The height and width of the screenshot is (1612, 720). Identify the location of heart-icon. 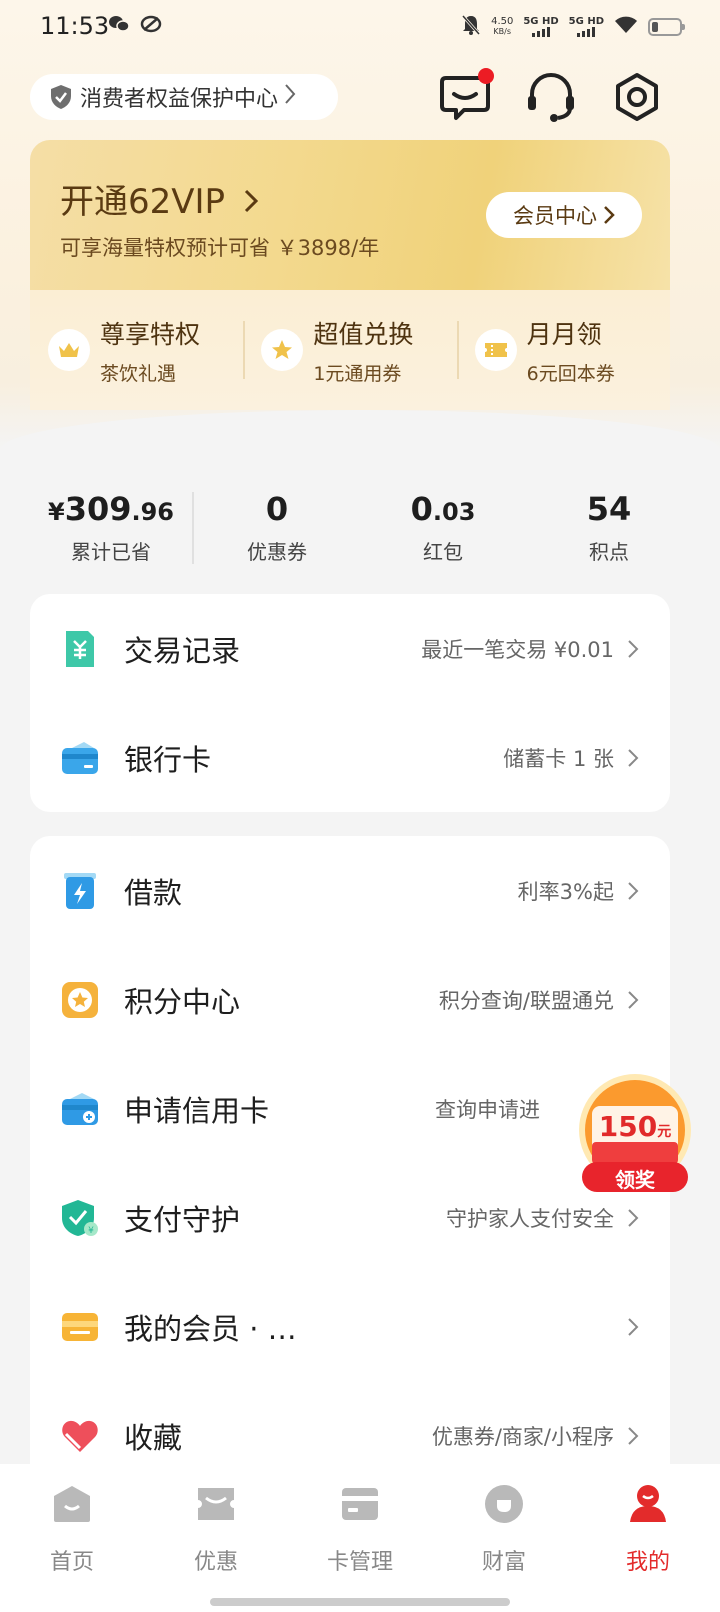
(80, 1436).